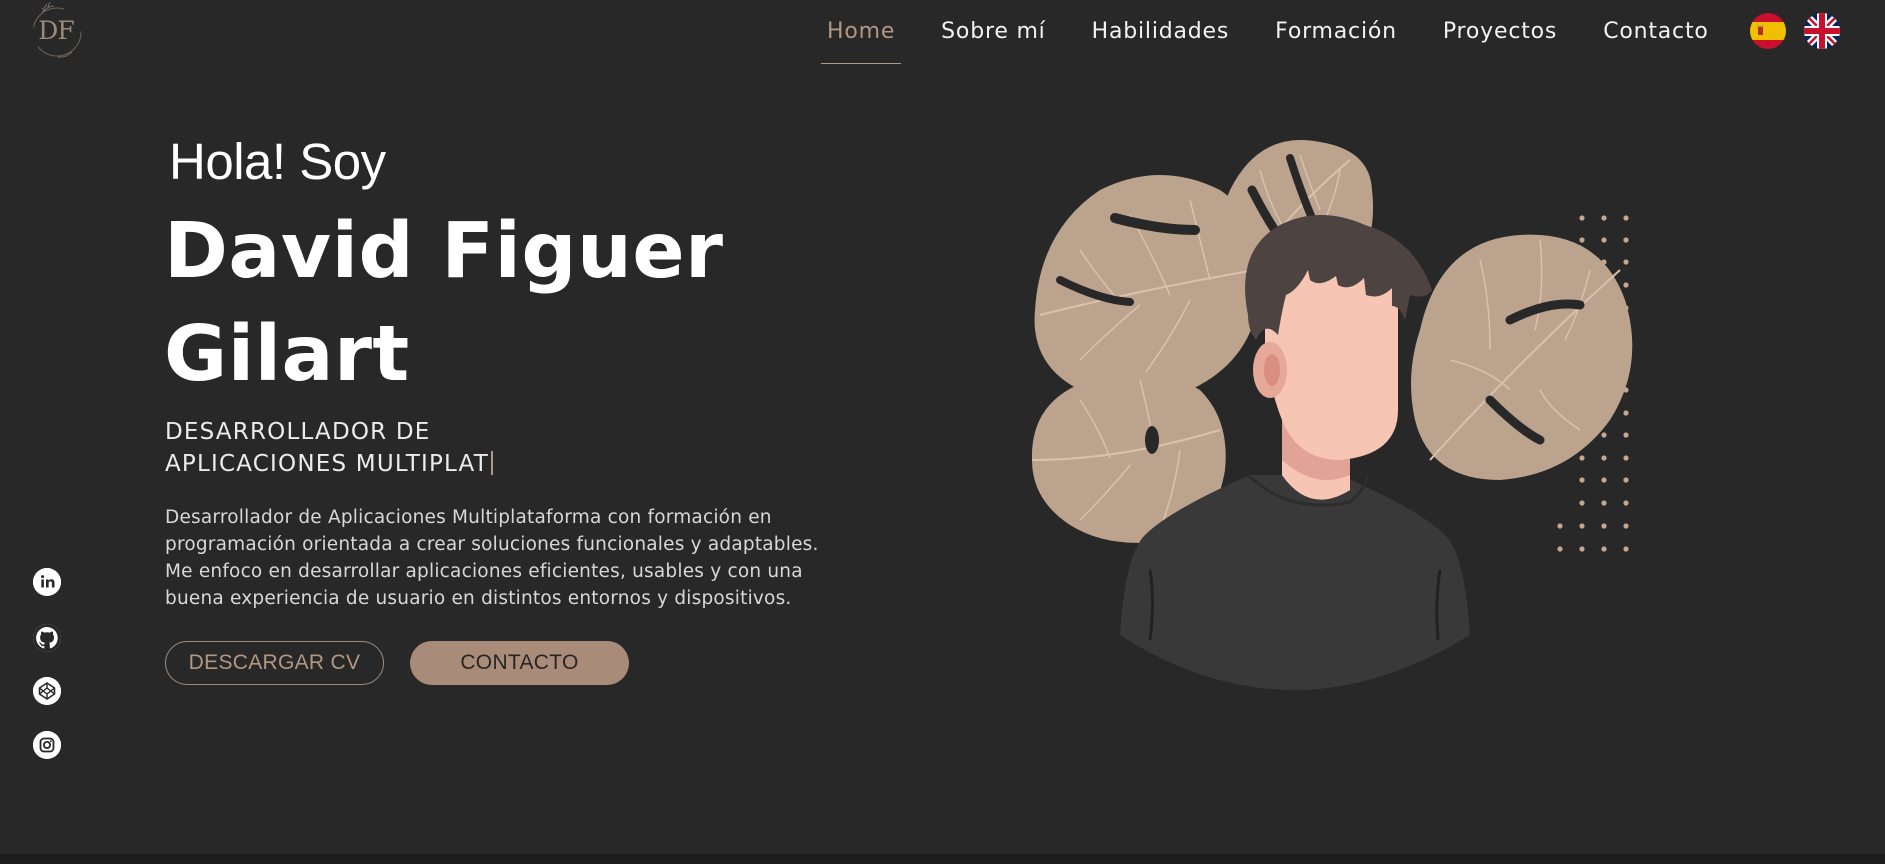 This screenshot has height=864, width=1885. I want to click on logo: DF, so click(58, 32).